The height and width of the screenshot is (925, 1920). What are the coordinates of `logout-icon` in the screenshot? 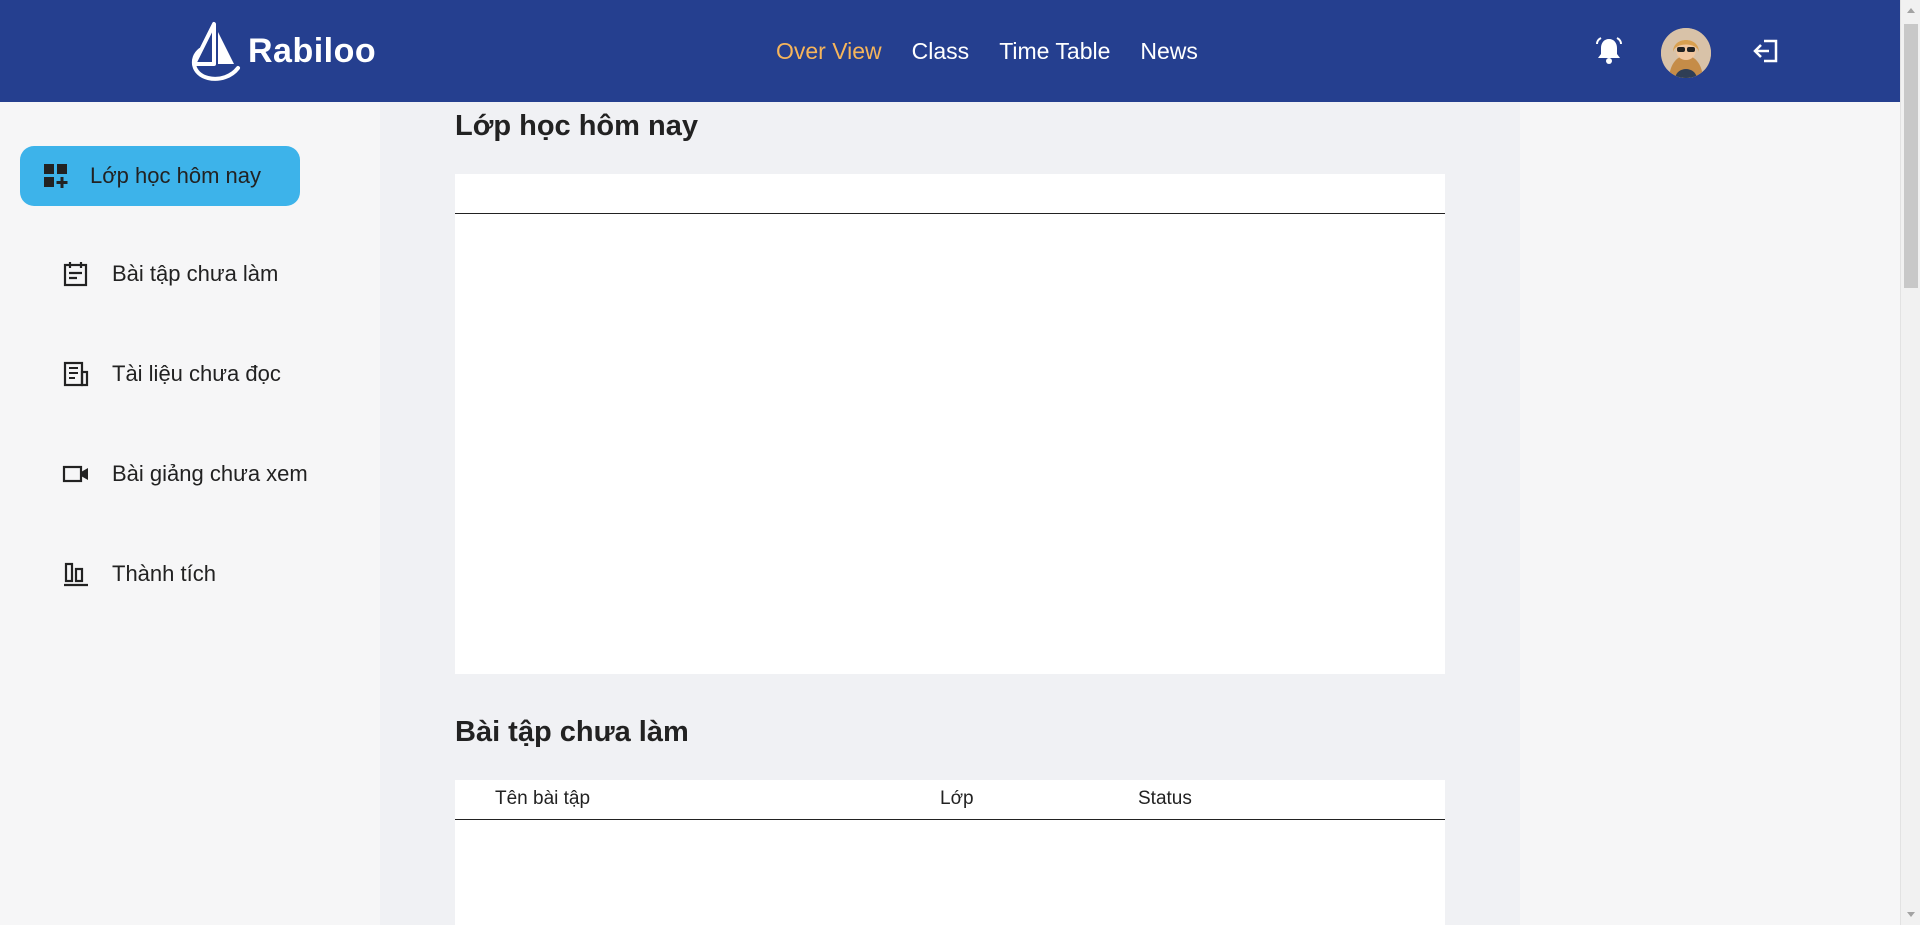 It's located at (1766, 51).